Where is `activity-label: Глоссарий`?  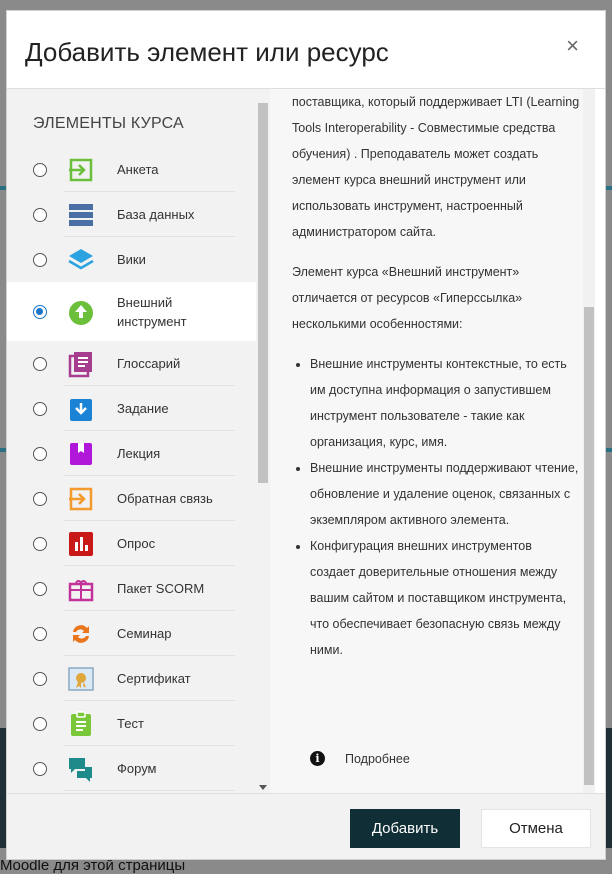
activity-label: Глоссарий is located at coordinates (149, 363).